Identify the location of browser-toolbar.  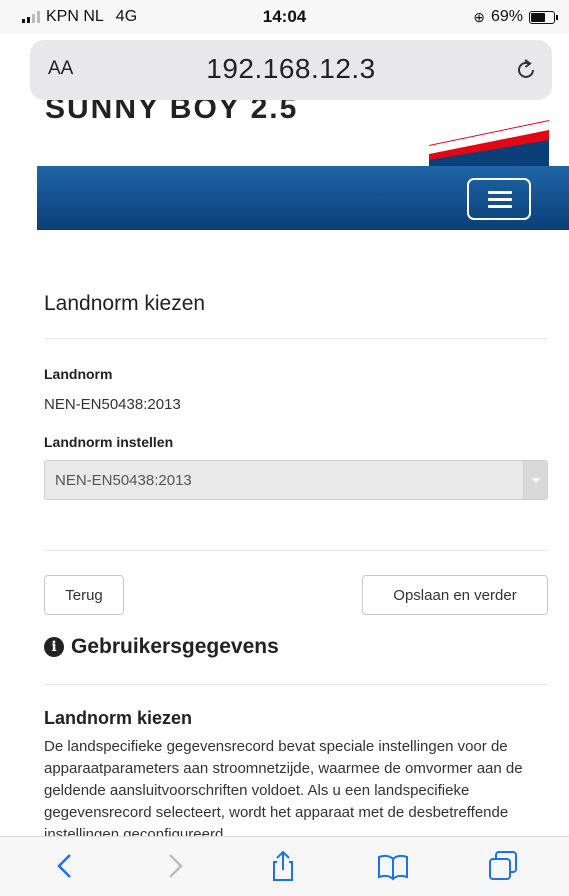
(284, 866).